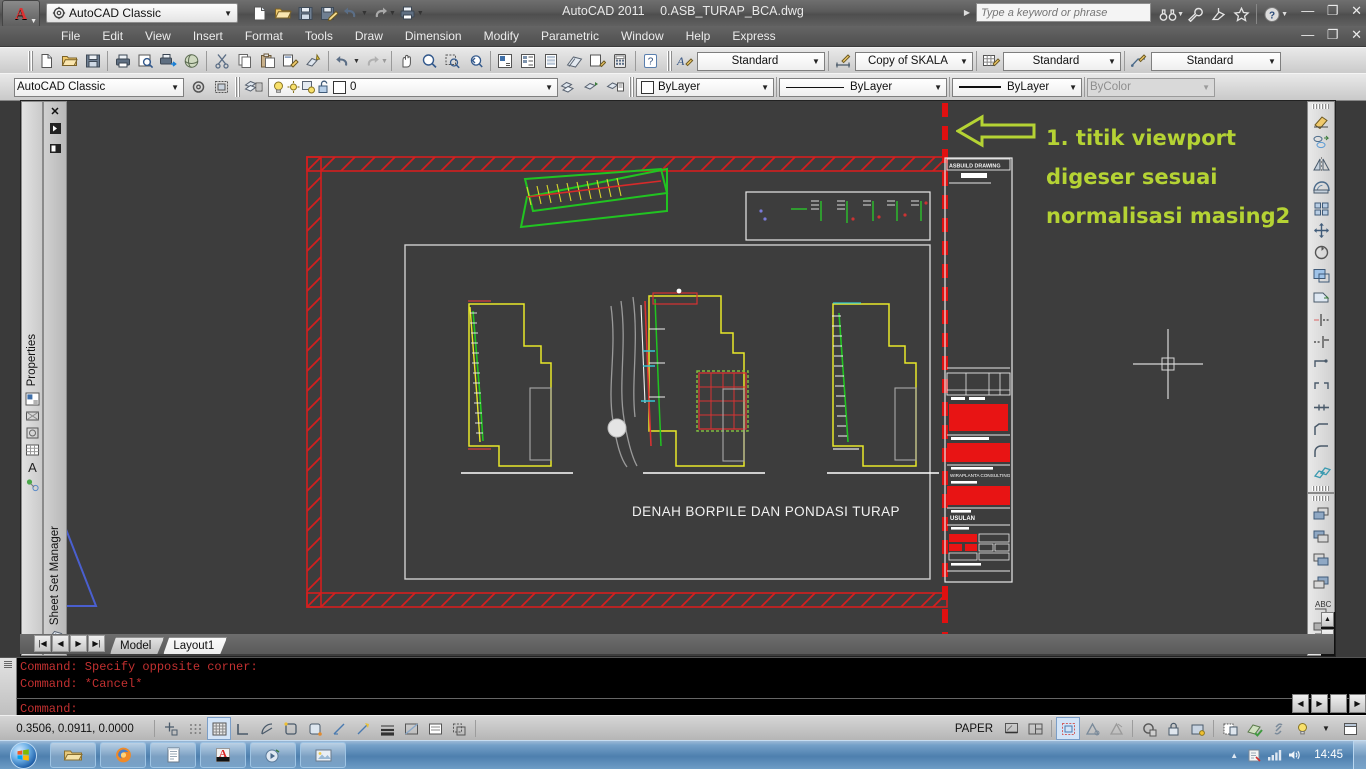  Describe the element at coordinates (1294, 755) in the screenshot. I see `volume-icon` at that location.